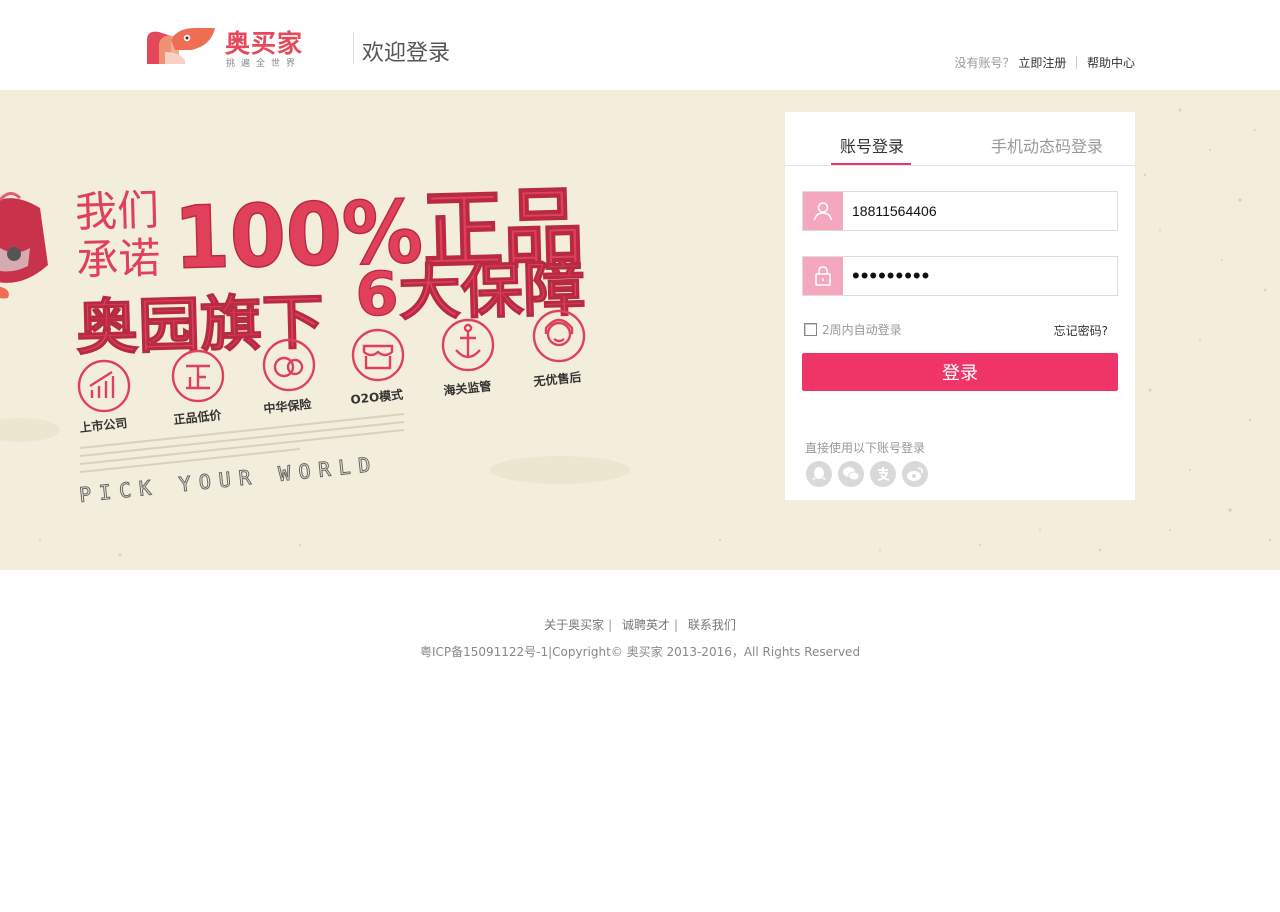 The image size is (1280, 912). Describe the element at coordinates (640, 45) in the screenshot. I see `page-header: 奥买家 挑遍全世界 欢迎登录 没有账号？ 立即注册 帮助中心` at that location.